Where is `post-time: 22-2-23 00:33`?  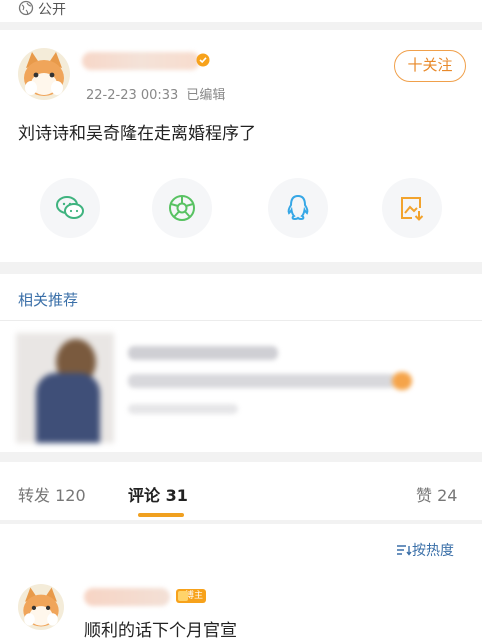 post-time: 22-2-23 00:33 is located at coordinates (132, 95).